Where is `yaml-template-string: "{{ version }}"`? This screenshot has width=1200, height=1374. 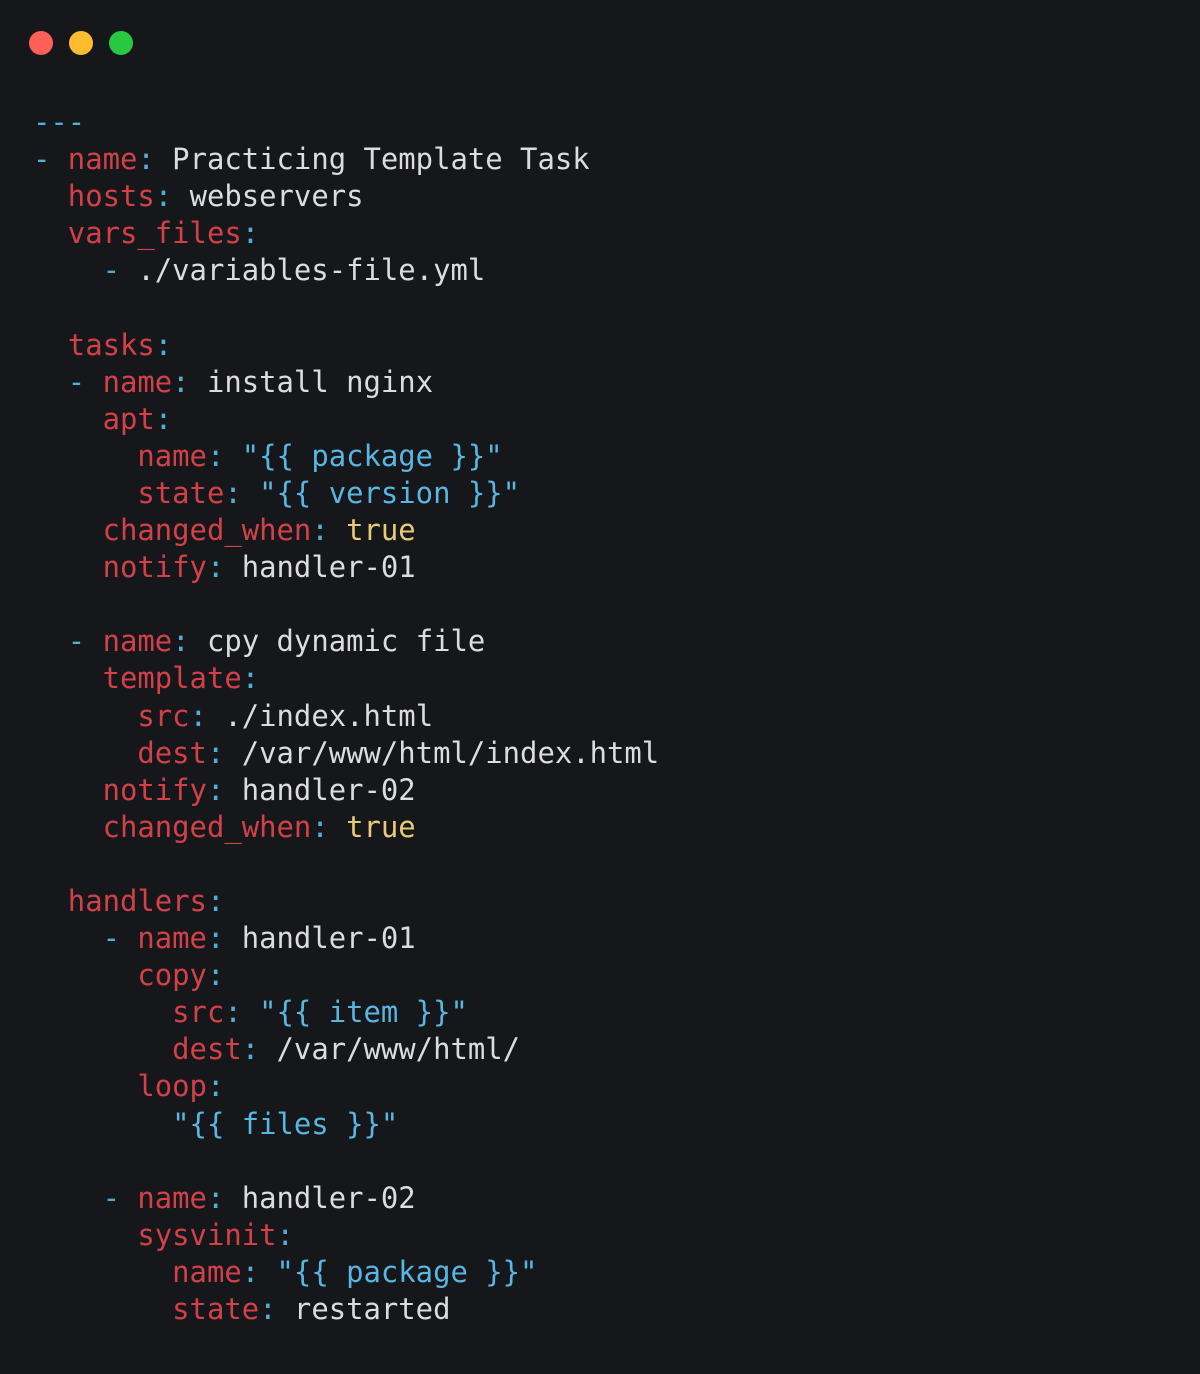 yaml-template-string: "{{ version }}" is located at coordinates (390, 492).